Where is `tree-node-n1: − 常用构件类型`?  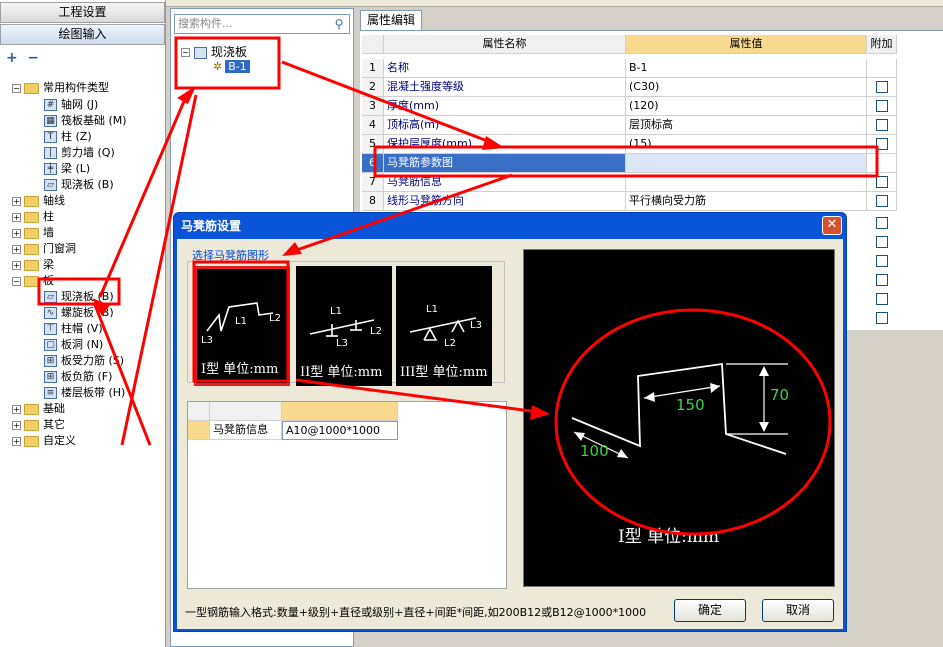 tree-node-n1: − 常用构件类型 is located at coordinates (60, 88).